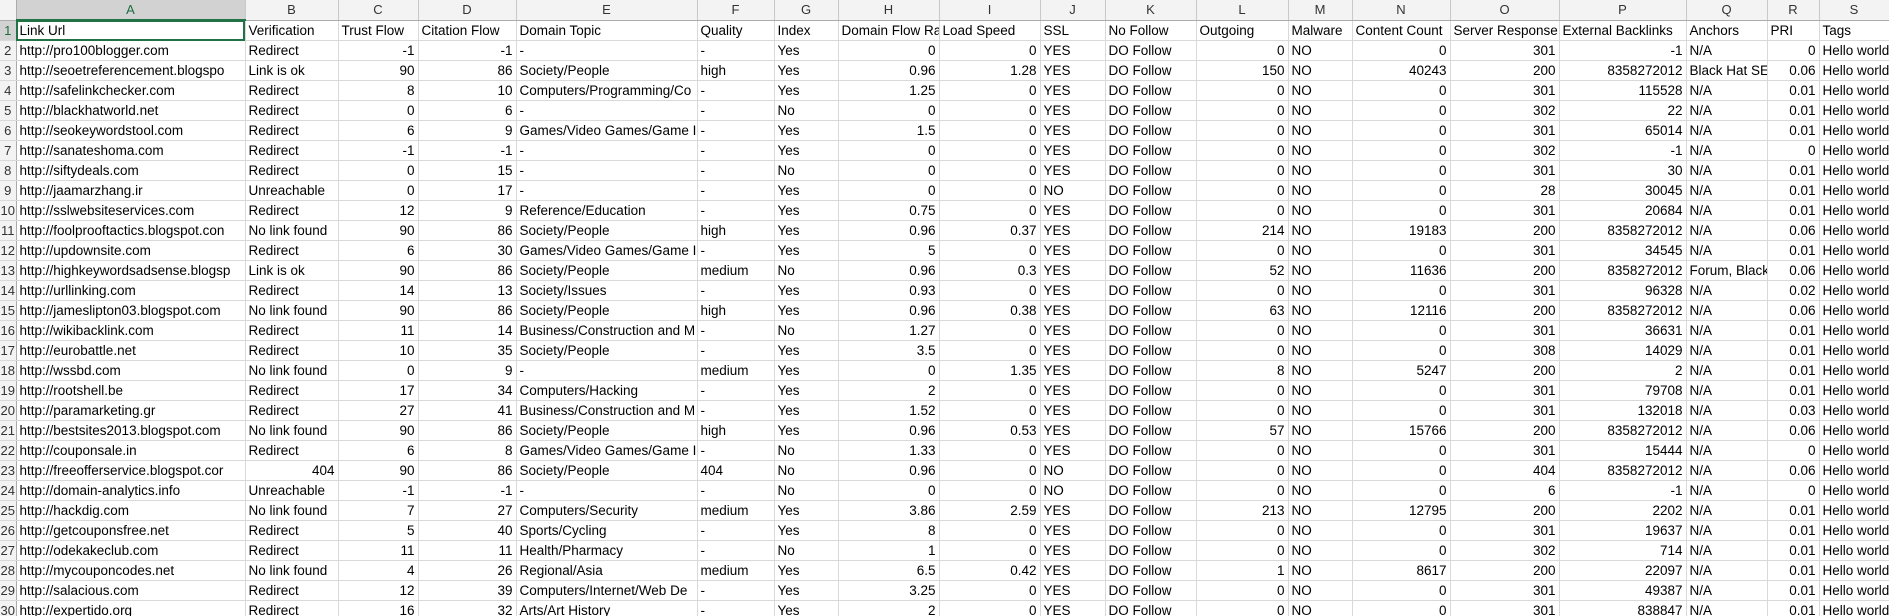  I want to click on cell: Society/People, so click(607, 470).